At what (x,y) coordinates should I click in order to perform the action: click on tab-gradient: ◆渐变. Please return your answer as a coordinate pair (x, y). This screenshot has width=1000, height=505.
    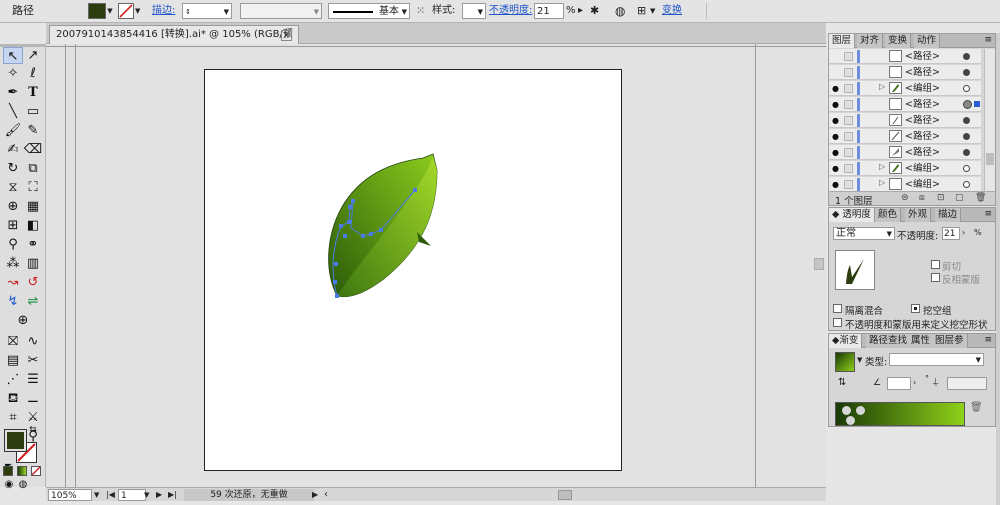
    Looking at the image, I should click on (846, 341).